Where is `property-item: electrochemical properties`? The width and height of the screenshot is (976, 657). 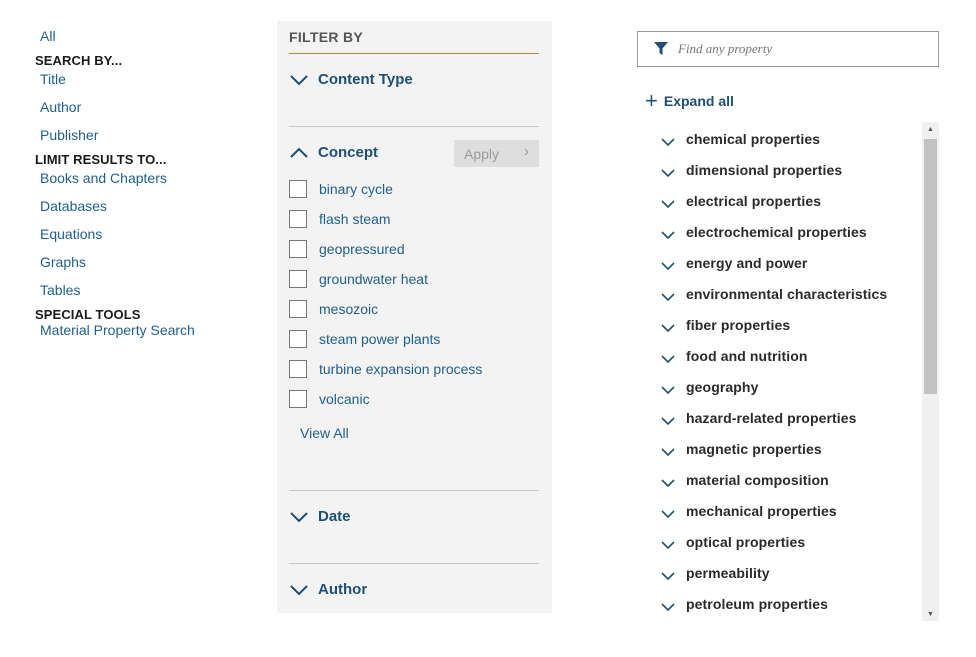 property-item: electrochemical properties is located at coordinates (763, 232).